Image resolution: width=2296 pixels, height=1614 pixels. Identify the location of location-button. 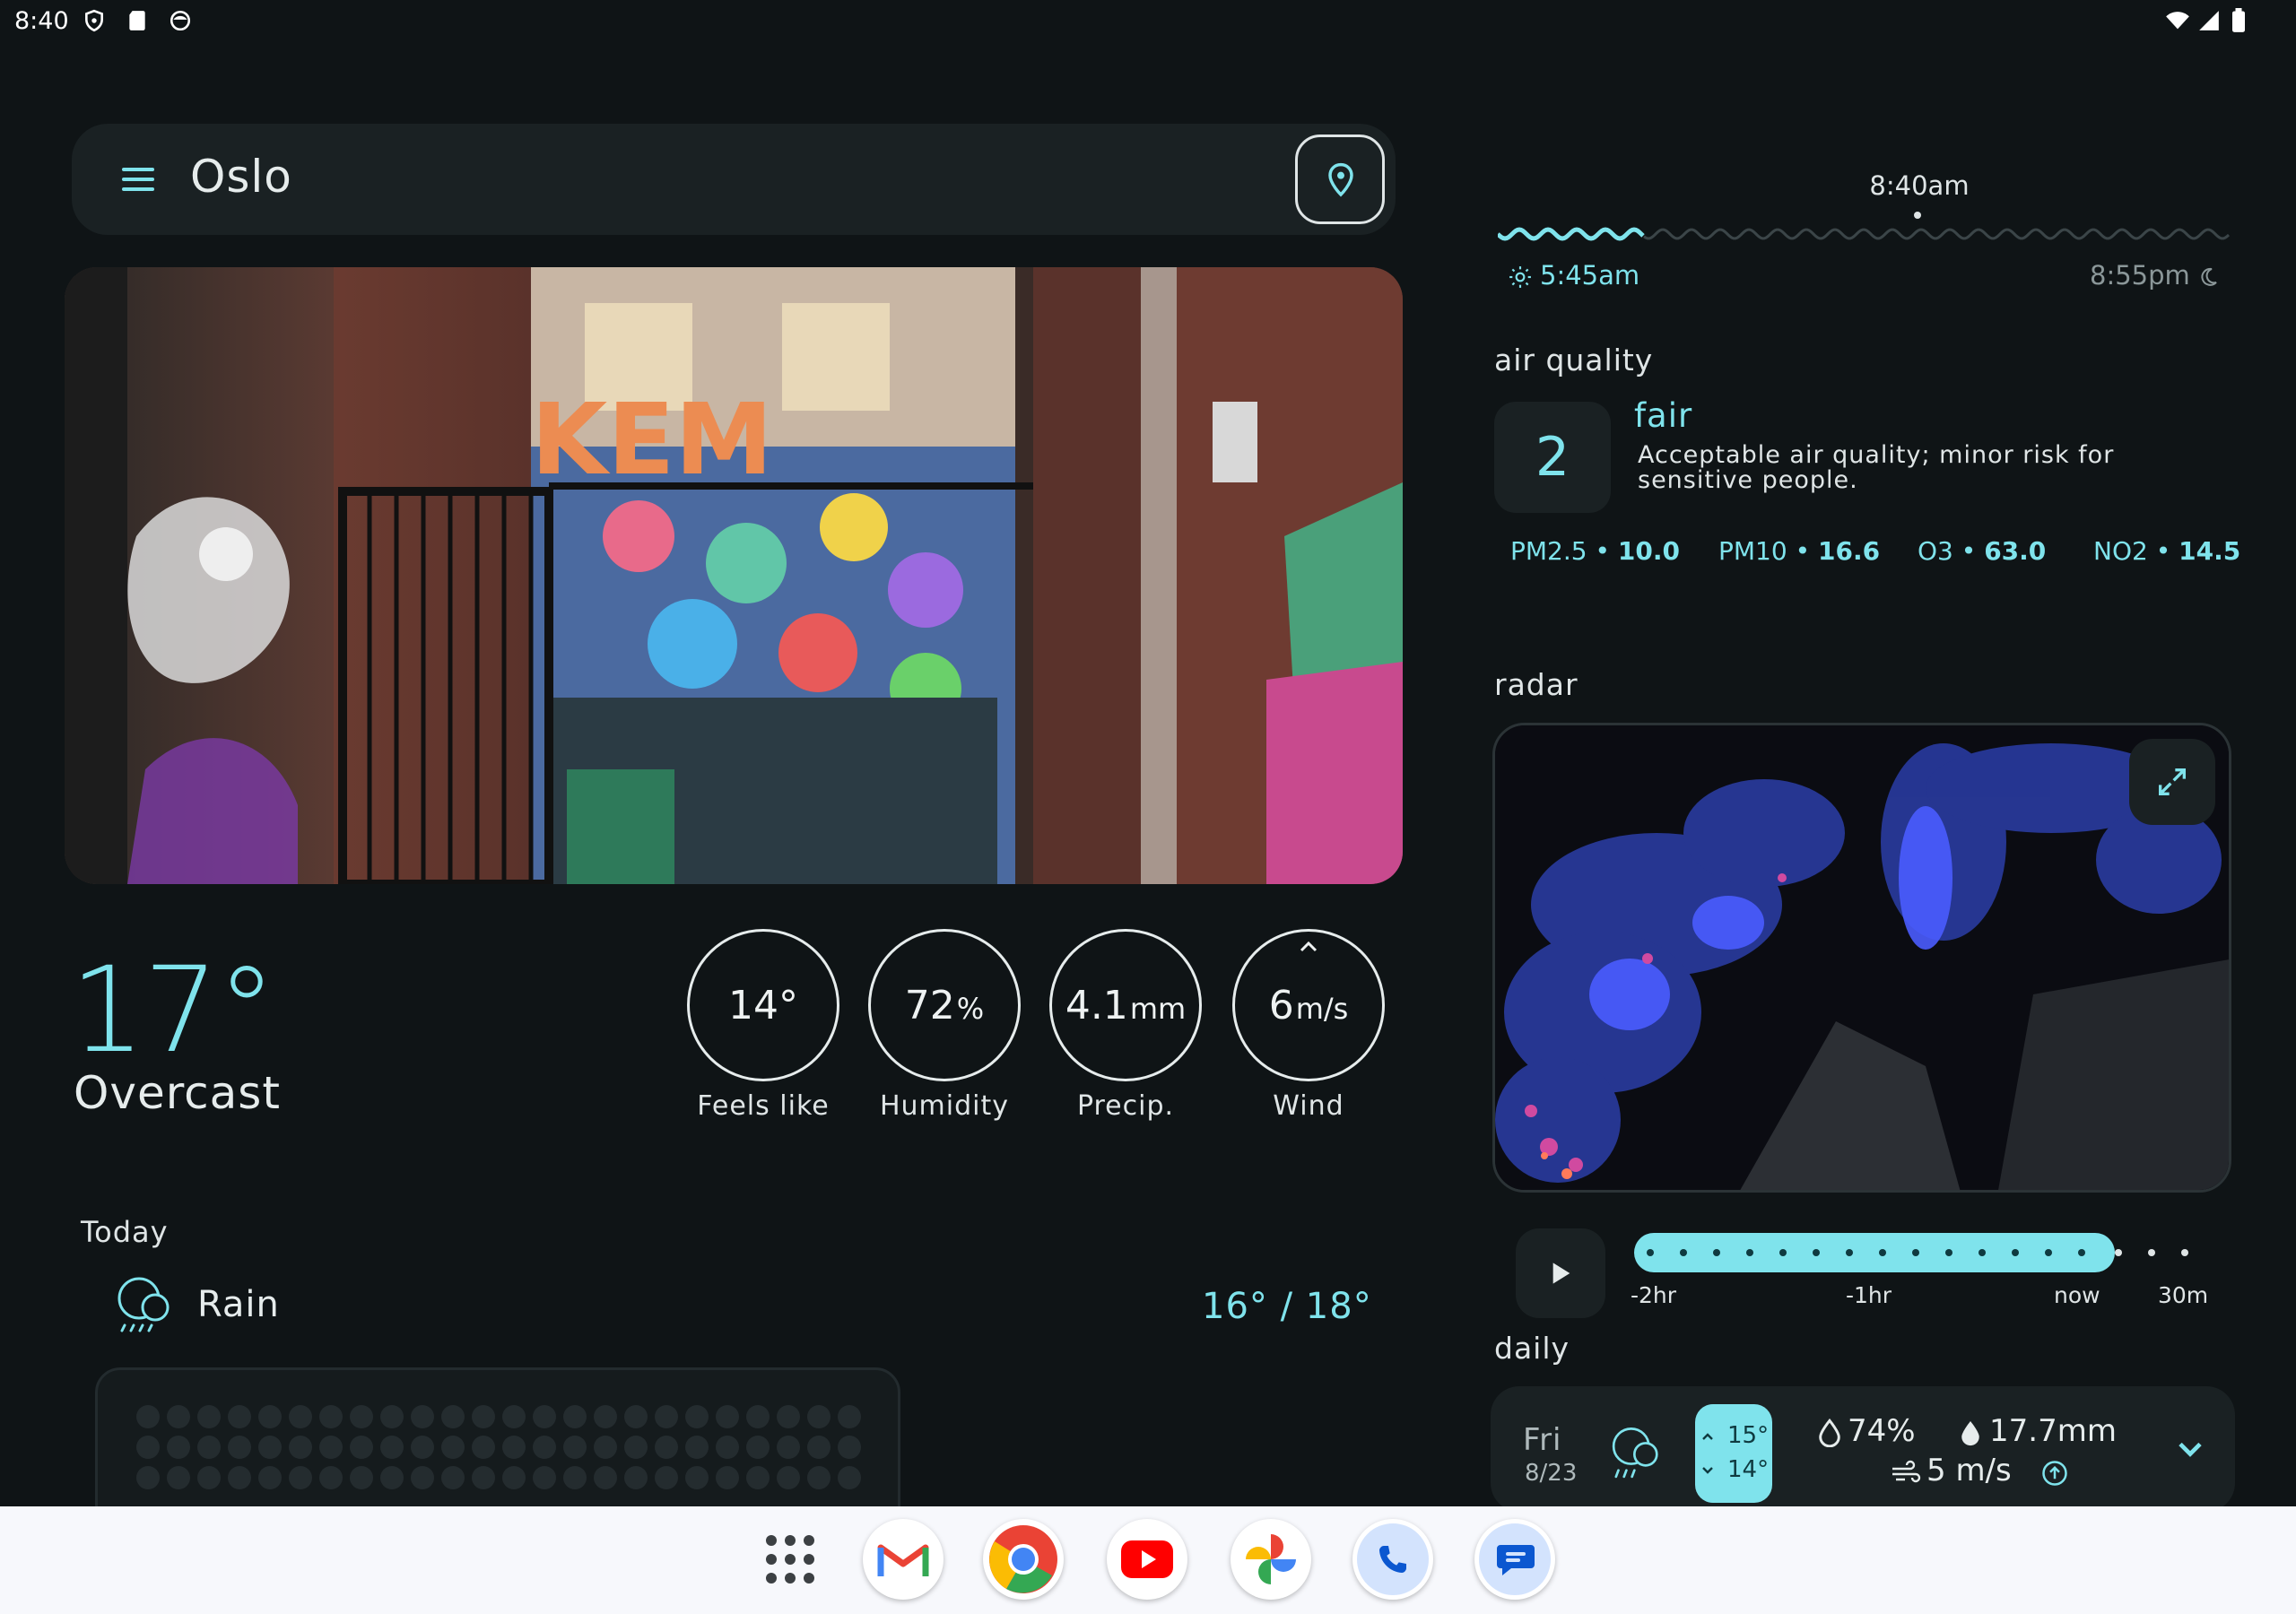
(1340, 179).